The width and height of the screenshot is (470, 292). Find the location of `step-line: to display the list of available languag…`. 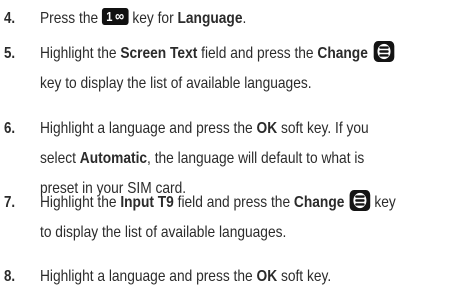

step-line: to display the list of available languag… is located at coordinates (246, 233).